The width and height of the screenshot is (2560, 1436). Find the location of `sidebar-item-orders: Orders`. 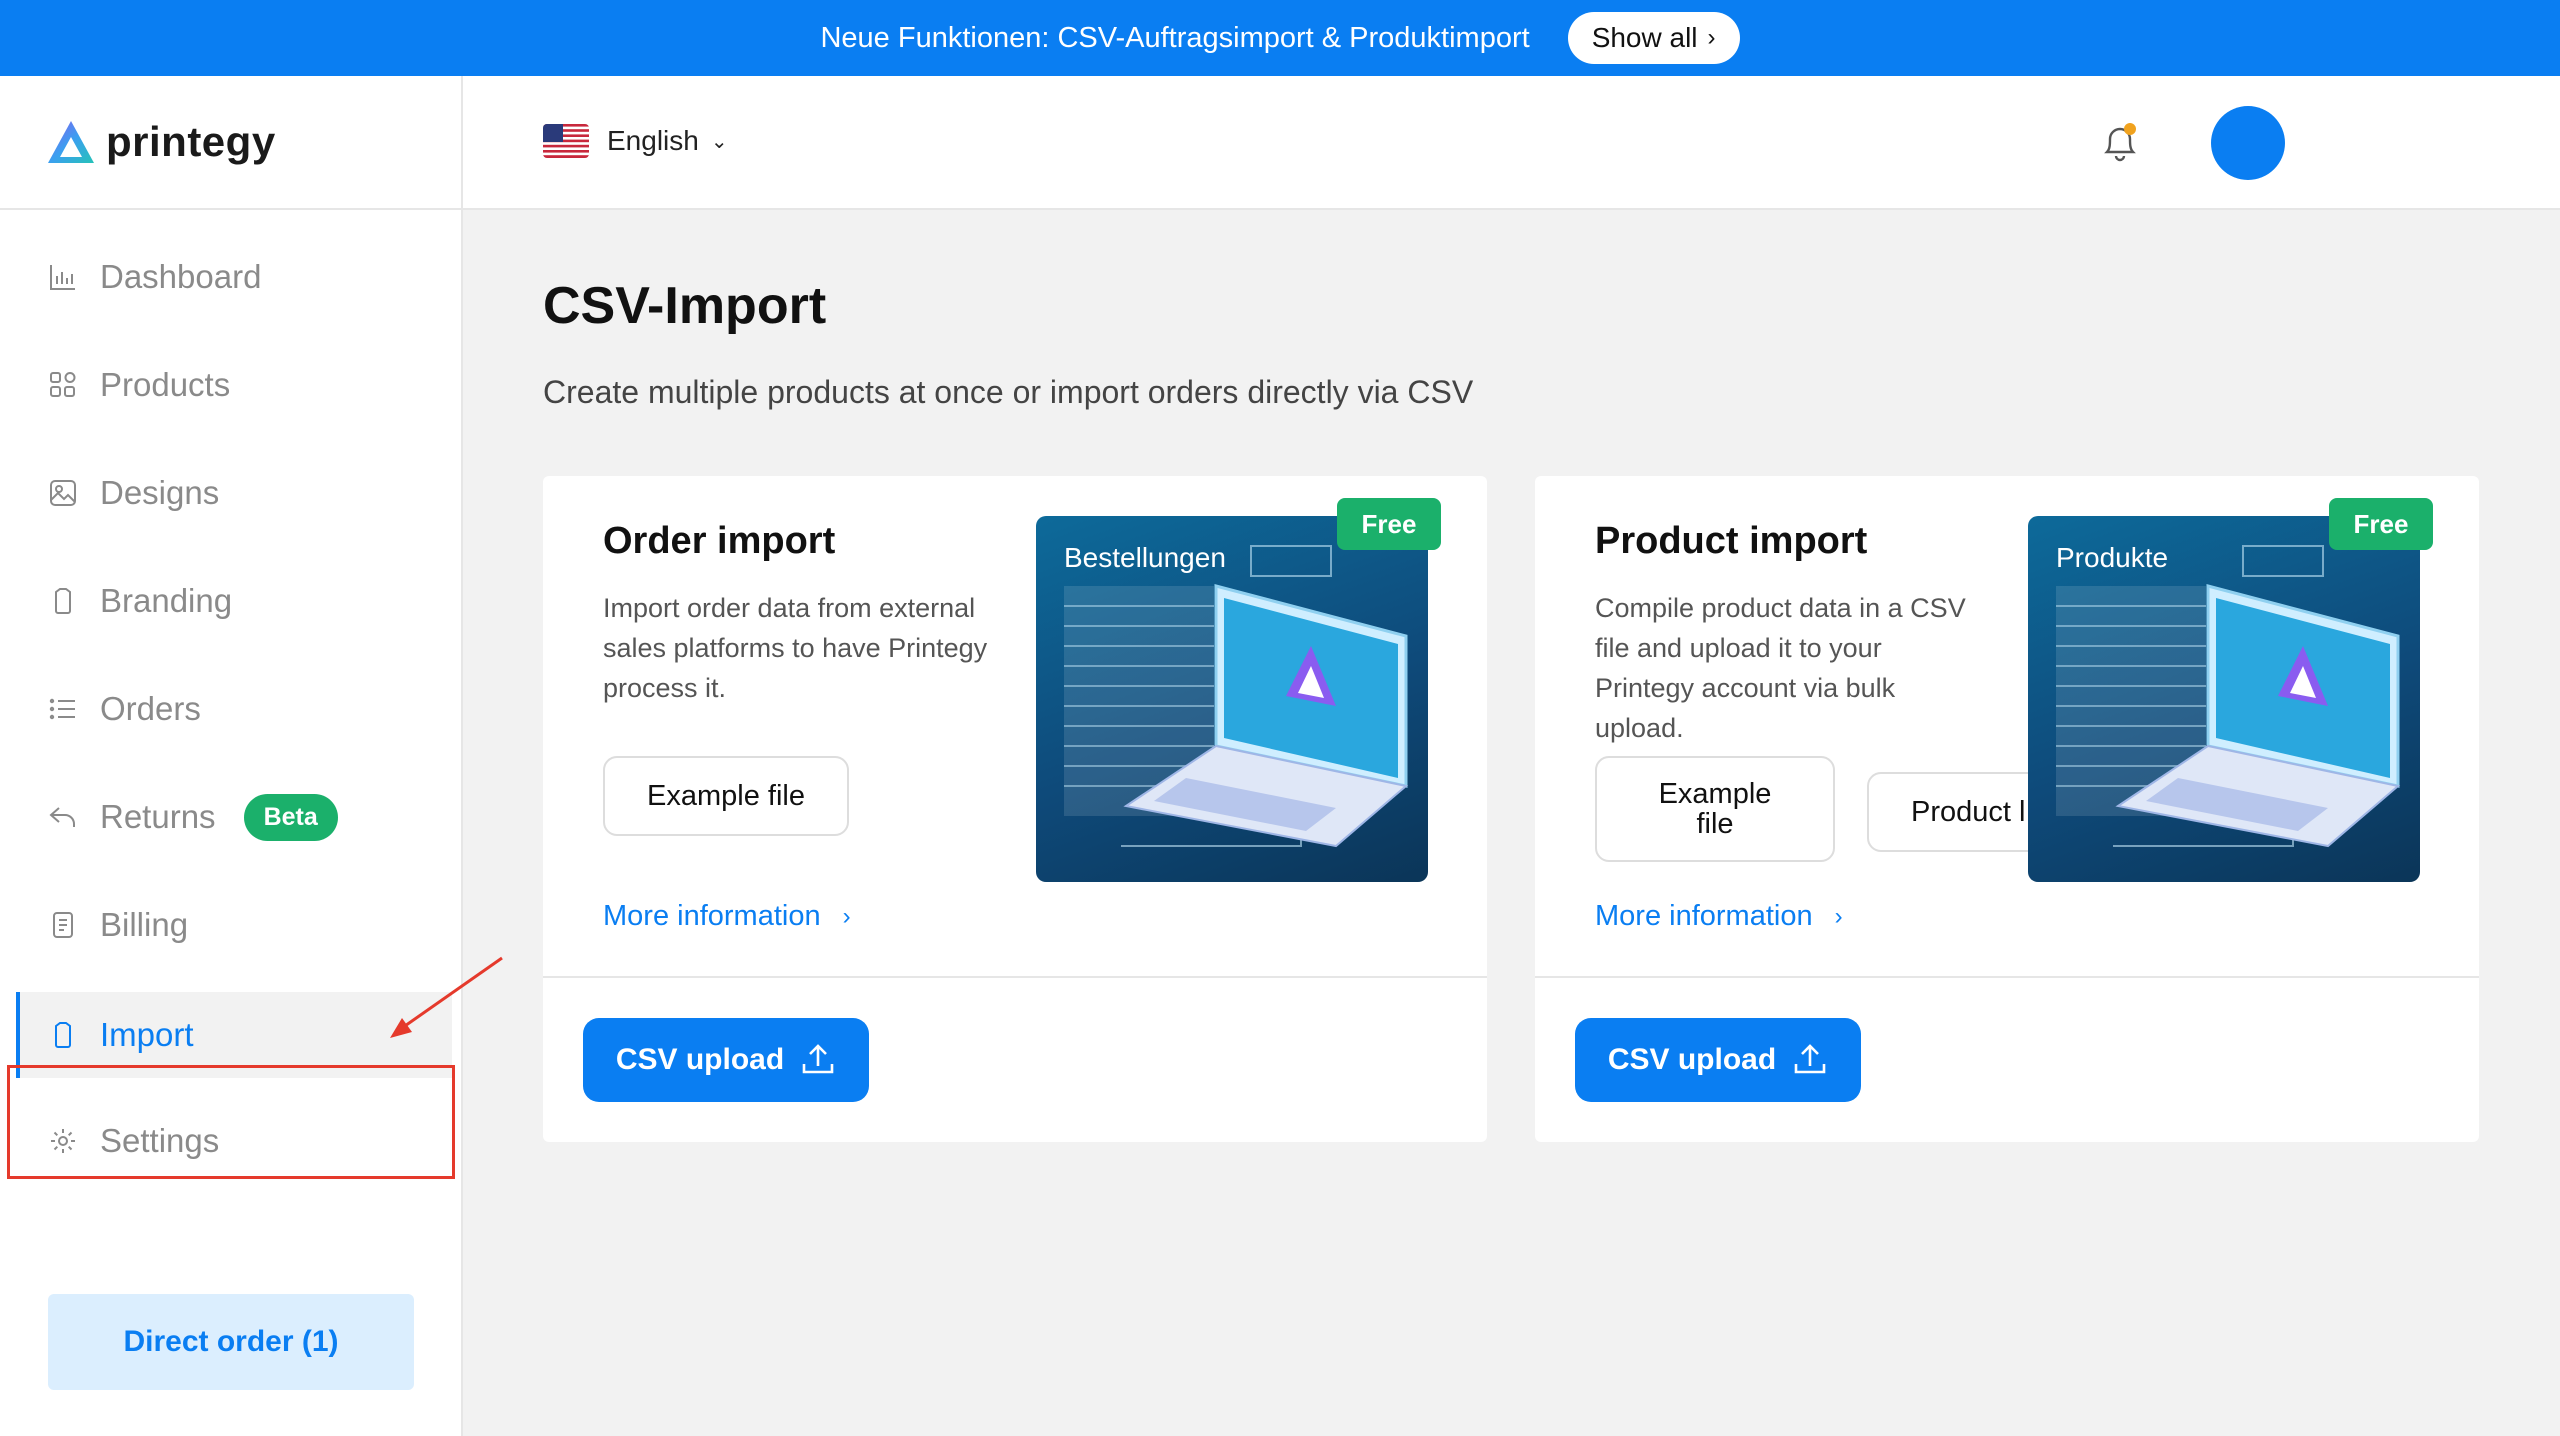

sidebar-item-orders: Orders is located at coordinates (234, 709).